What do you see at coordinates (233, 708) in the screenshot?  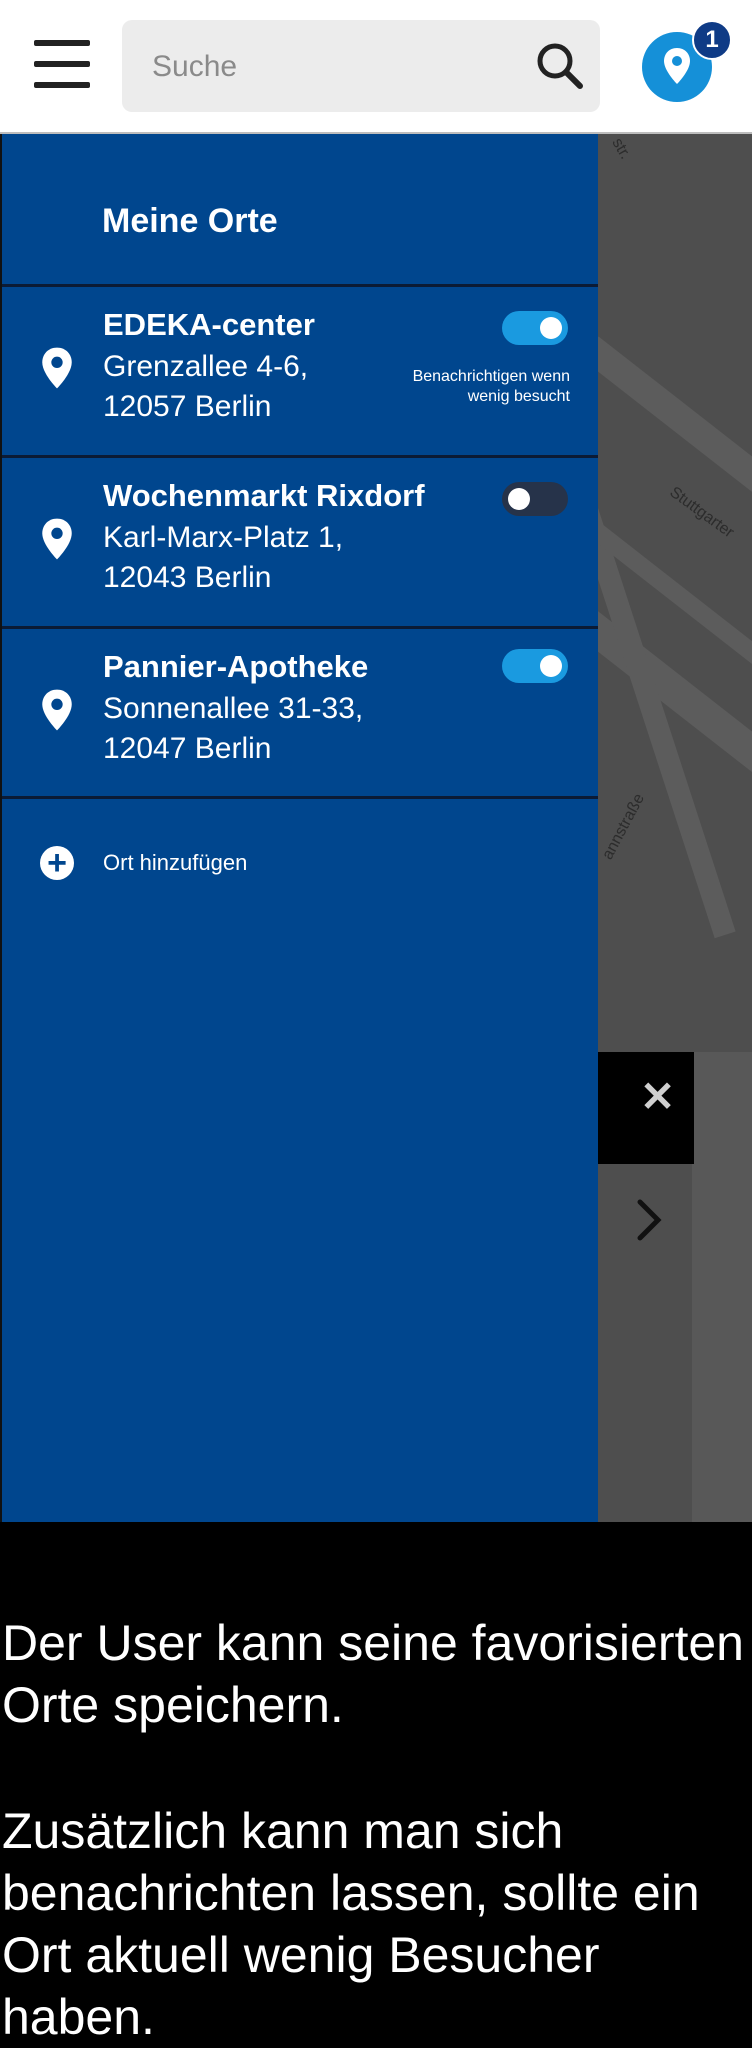 I see `address-line: Sonnenallee 31-33,` at bounding box center [233, 708].